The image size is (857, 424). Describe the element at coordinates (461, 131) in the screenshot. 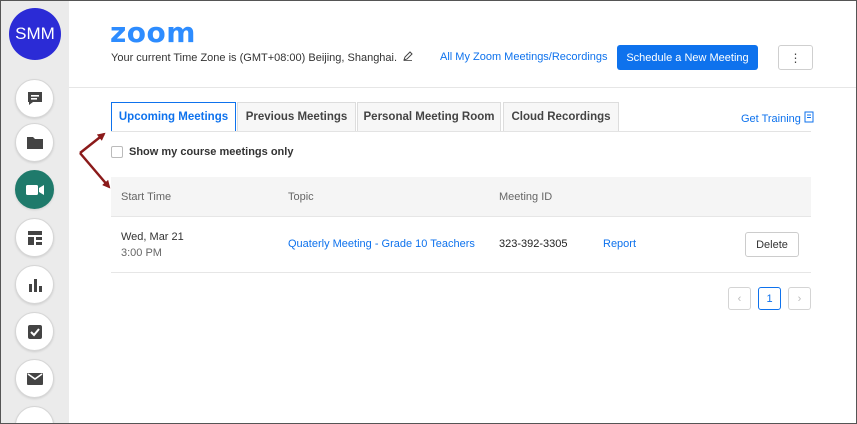

I see `tab-divider` at that location.